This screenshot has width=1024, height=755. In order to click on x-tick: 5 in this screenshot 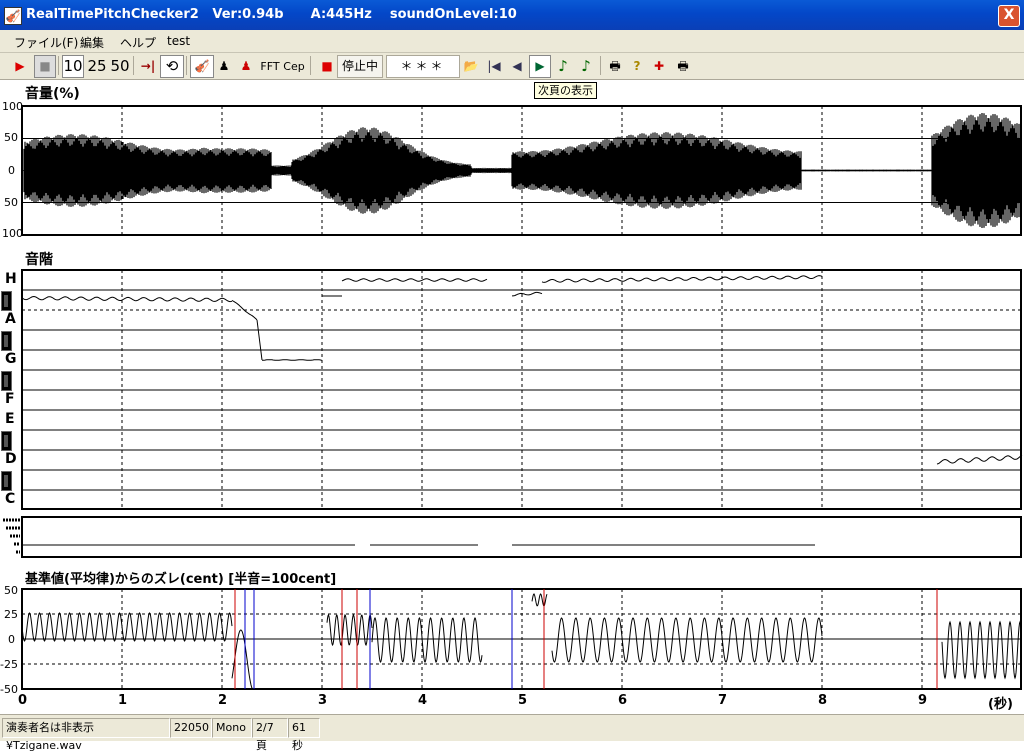, I will do `click(523, 700)`.